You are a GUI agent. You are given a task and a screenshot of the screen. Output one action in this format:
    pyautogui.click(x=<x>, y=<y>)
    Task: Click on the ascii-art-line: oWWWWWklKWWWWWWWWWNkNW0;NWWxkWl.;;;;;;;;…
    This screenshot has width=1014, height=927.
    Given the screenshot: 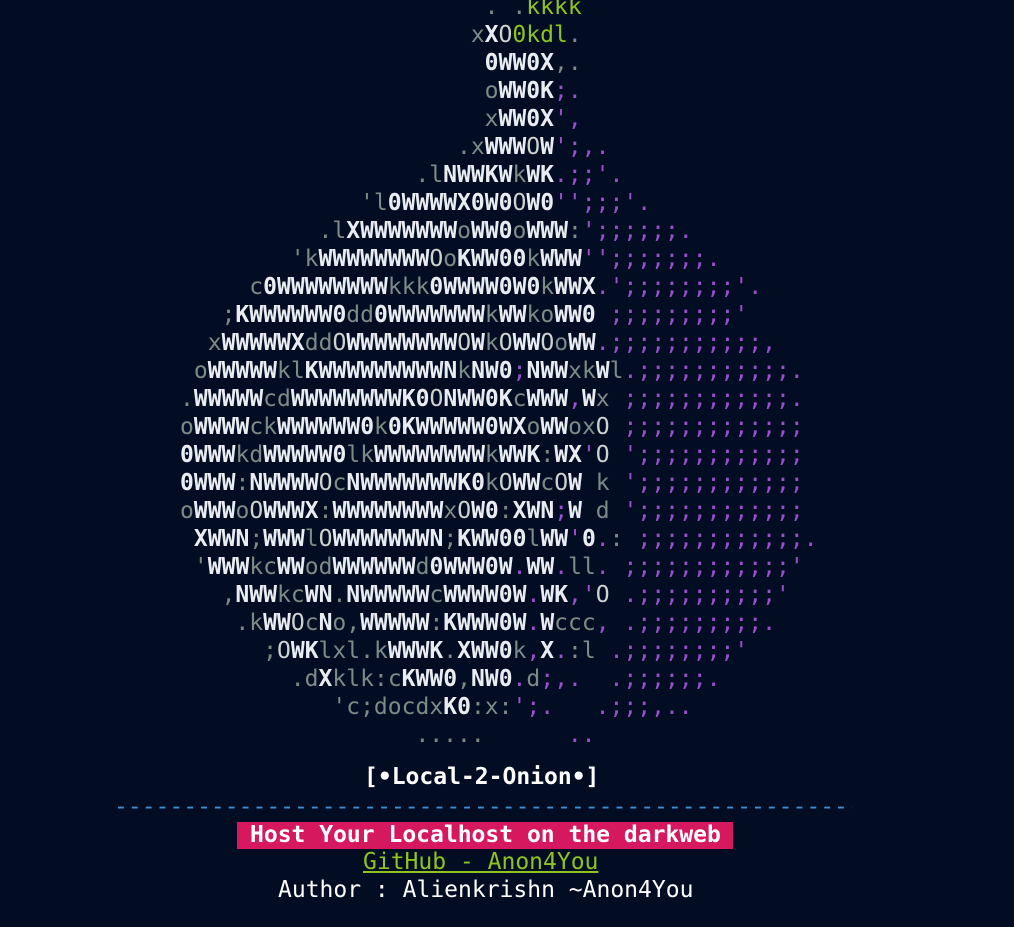 What is the action you would take?
    pyautogui.click(x=498, y=371)
    